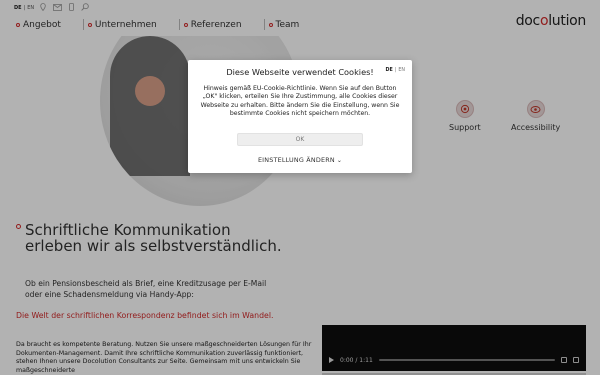  I want to click on chevron-down-icon: ⌄, so click(339, 160).